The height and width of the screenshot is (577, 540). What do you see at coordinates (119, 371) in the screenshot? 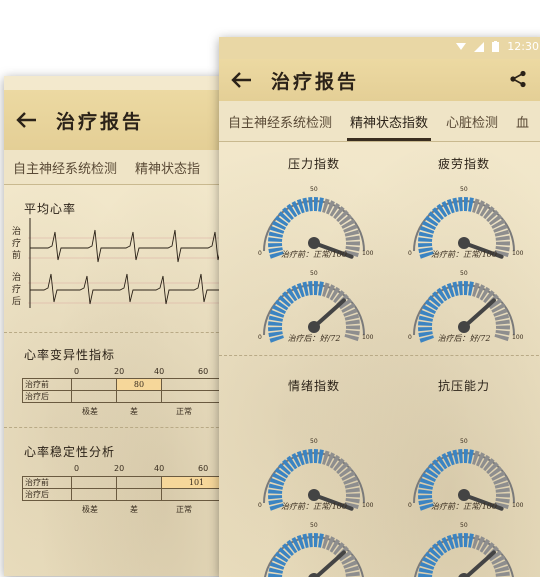
I see `hrv-axis-20: 20` at bounding box center [119, 371].